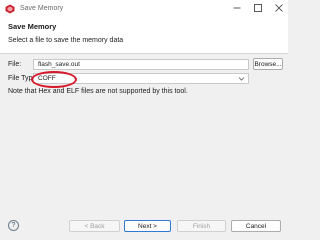 The image size is (320, 240). What do you see at coordinates (13, 225) in the screenshot?
I see `help-icon: ?` at bounding box center [13, 225].